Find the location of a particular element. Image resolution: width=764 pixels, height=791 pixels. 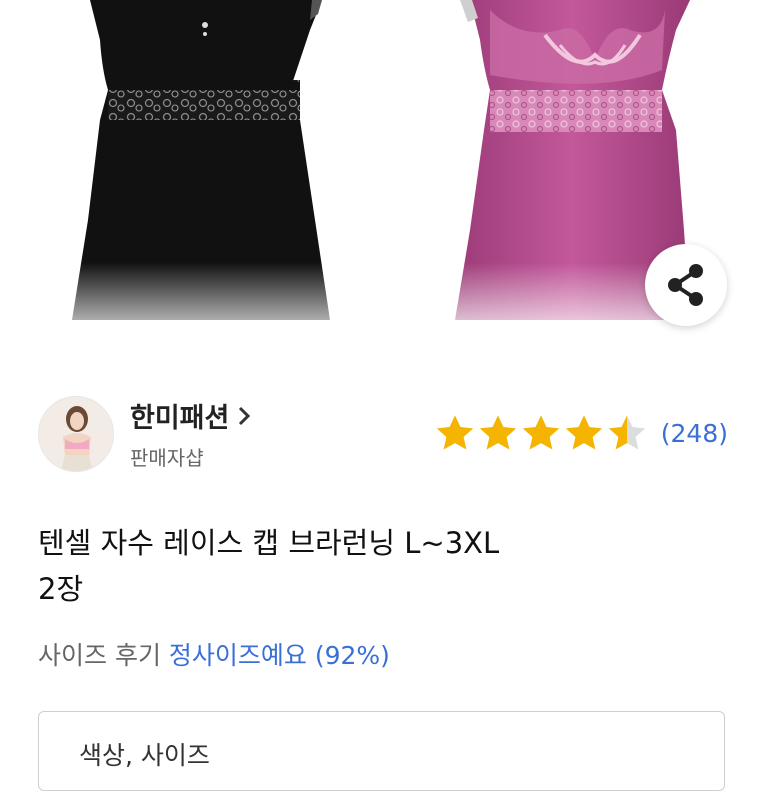

seller-row: 한미패션 판매자샵 (248) is located at coordinates (383, 436).